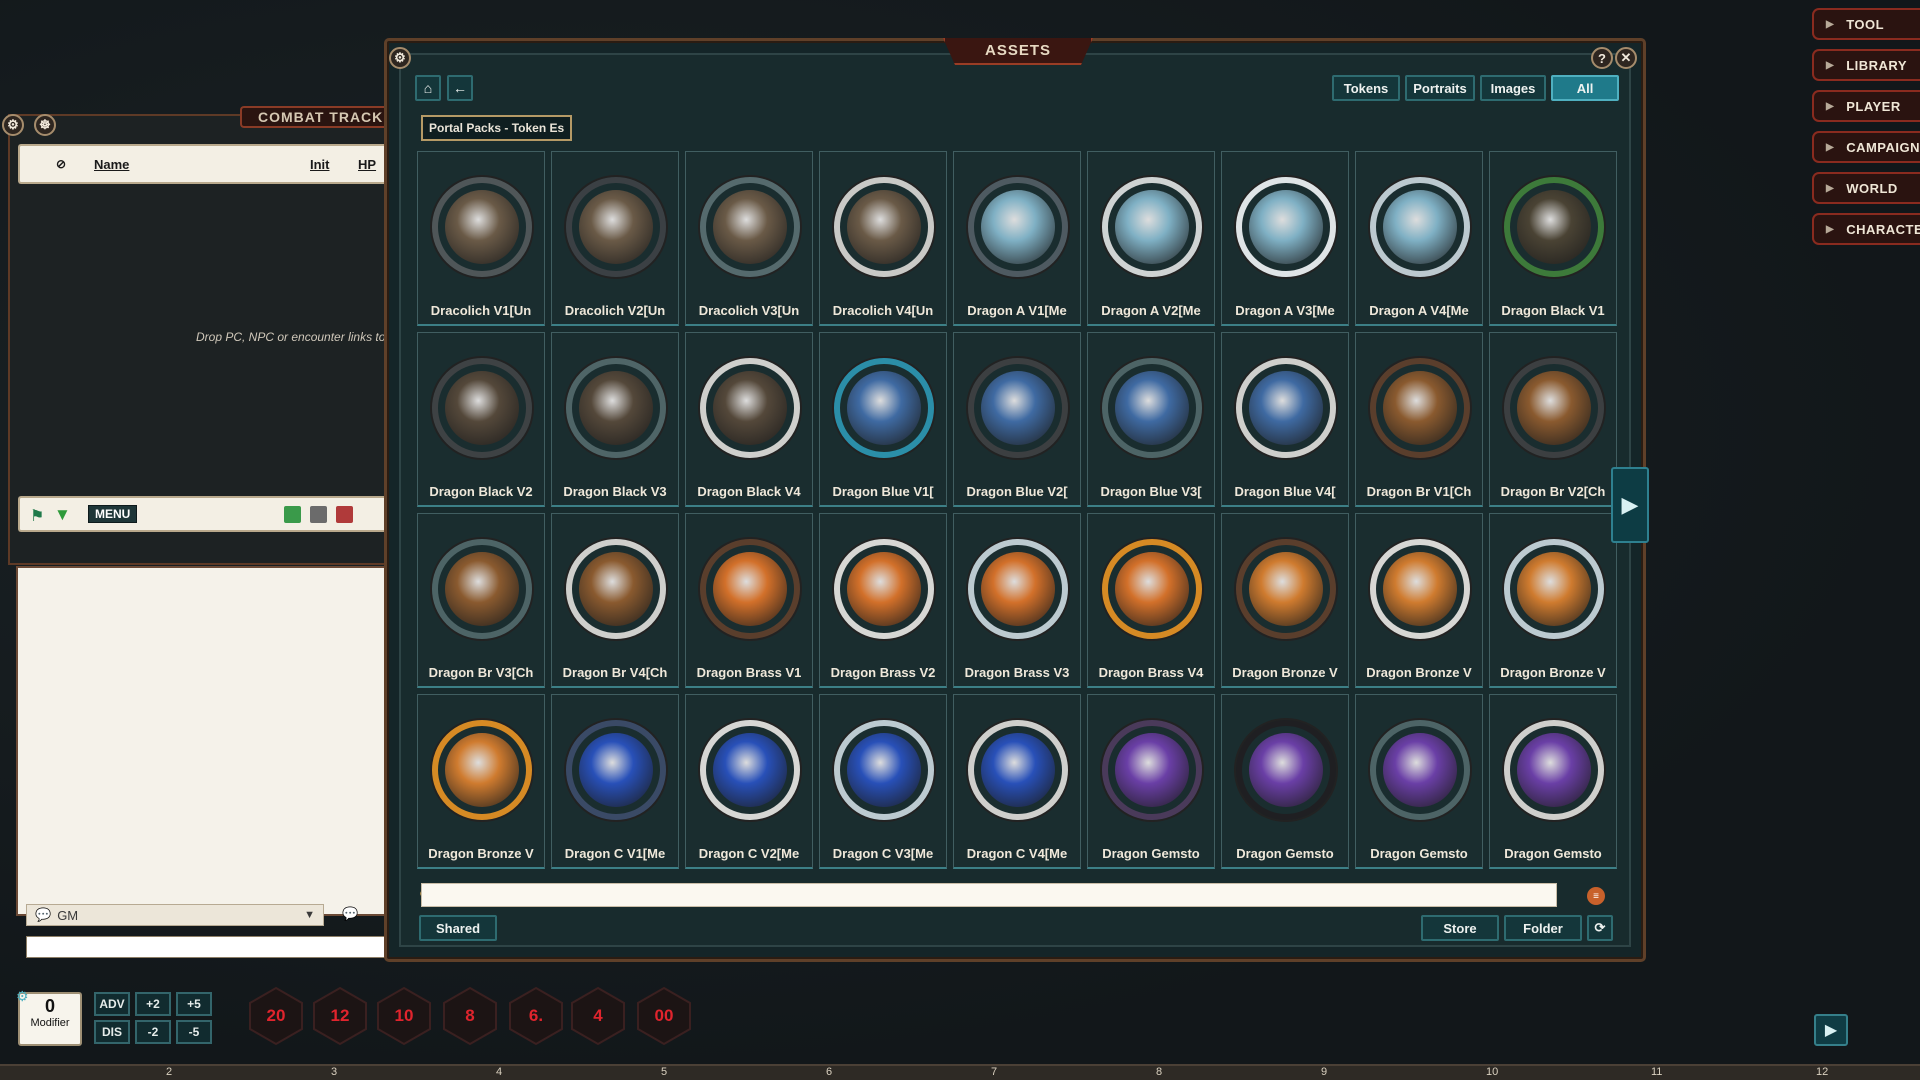 The width and height of the screenshot is (1920, 1080). I want to click on asset-tile: Dragon A V3[Me, so click(1285, 238).